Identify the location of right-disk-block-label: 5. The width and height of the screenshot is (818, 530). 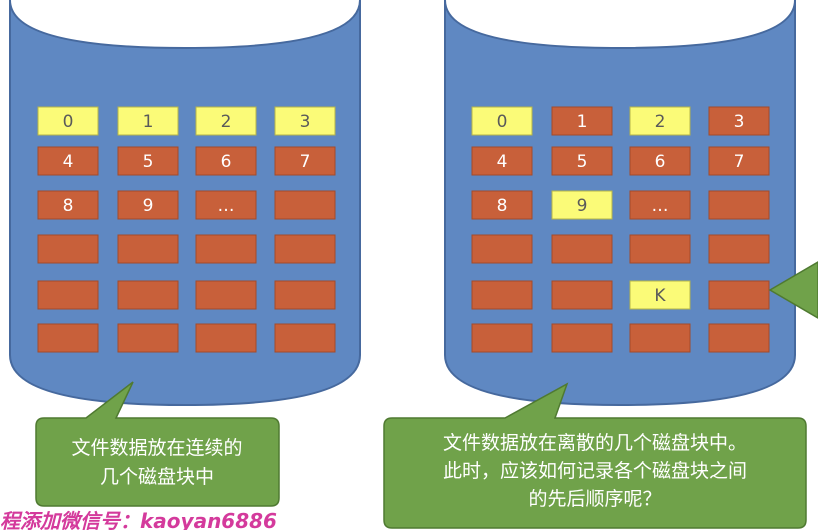
(582, 162).